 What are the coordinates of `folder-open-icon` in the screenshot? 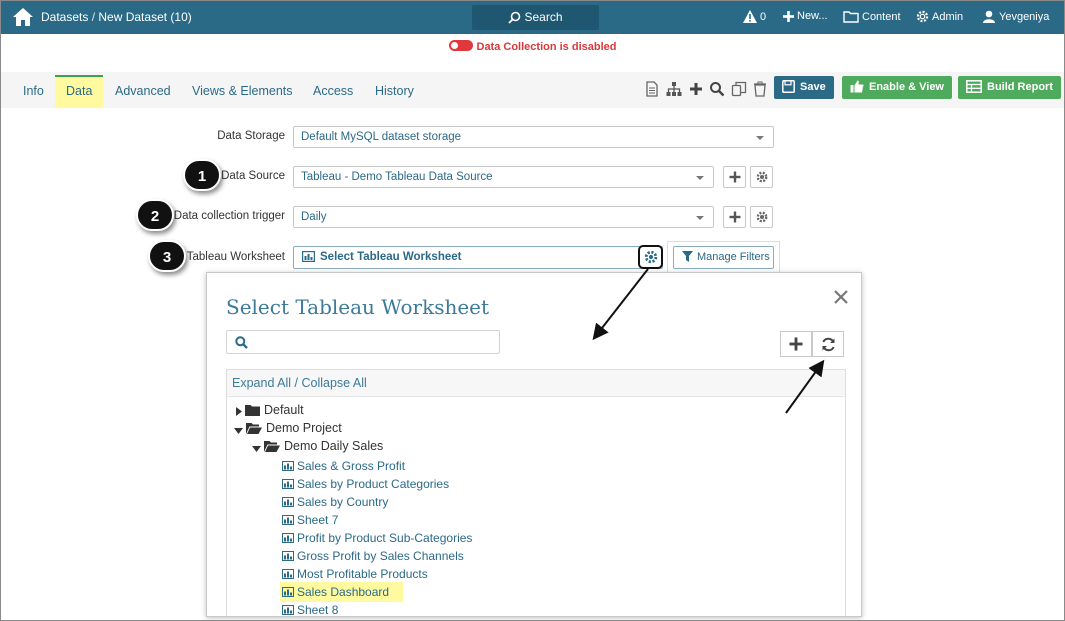 It's located at (272, 446).